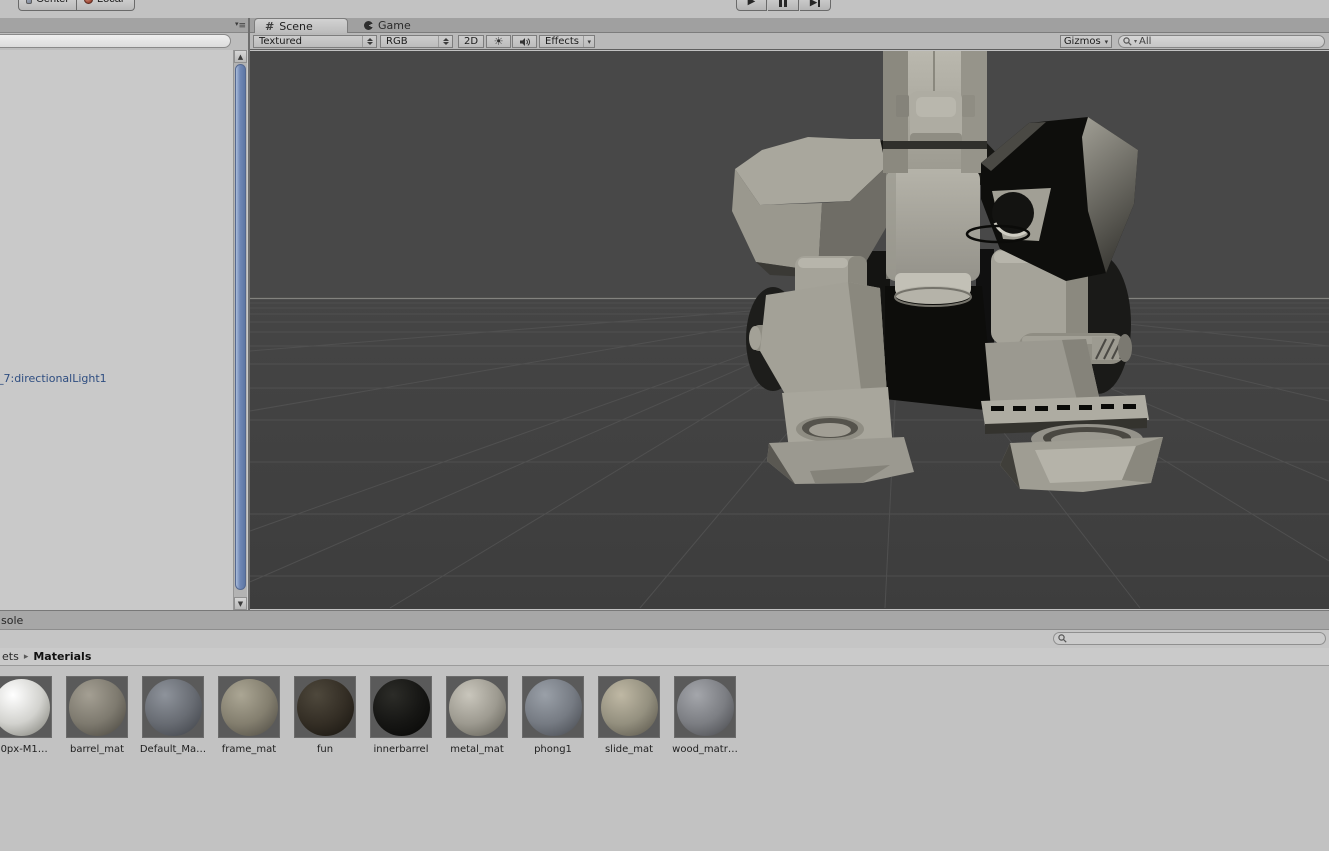 This screenshot has height=851, width=1329. I want to click on hierarchy-search-row, so click(124, 41).